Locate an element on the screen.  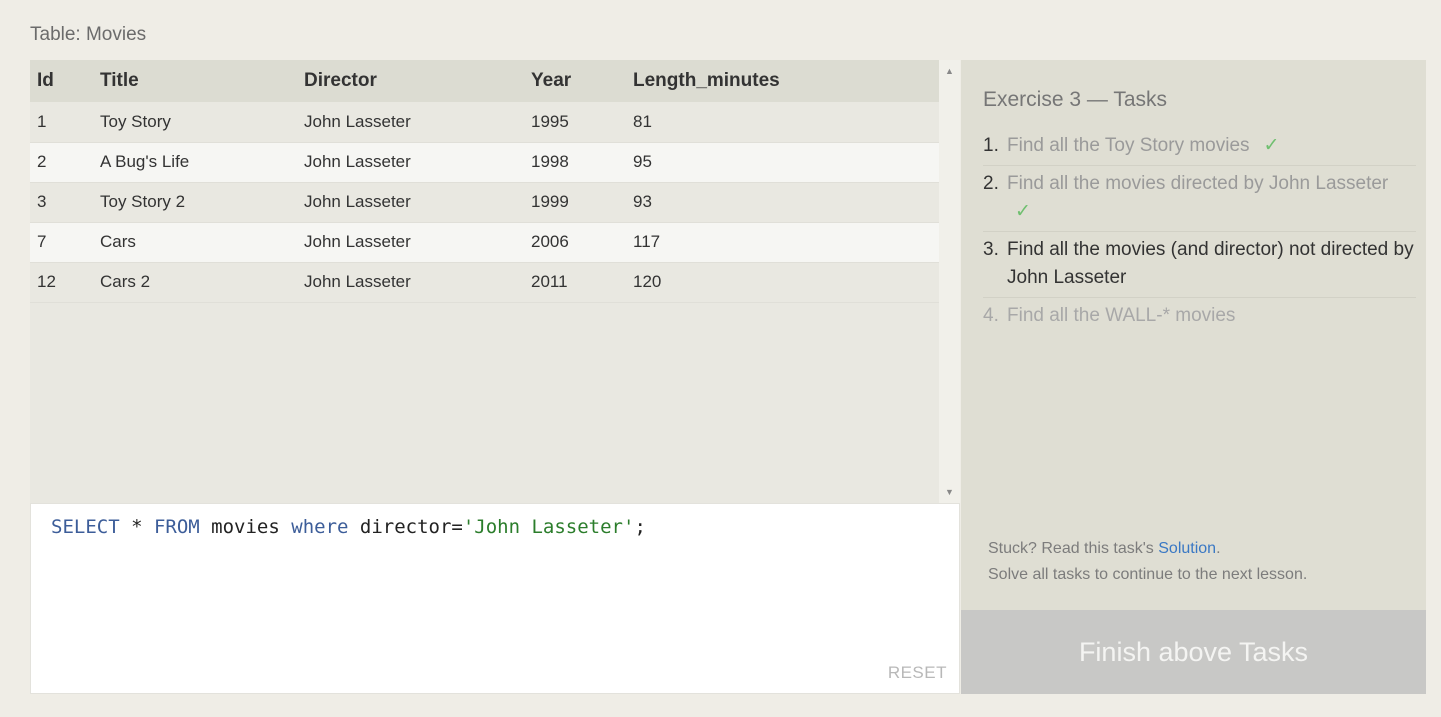
table-row: 12 Cars 2 John Lasseter 2011 120 is located at coordinates (484, 282).